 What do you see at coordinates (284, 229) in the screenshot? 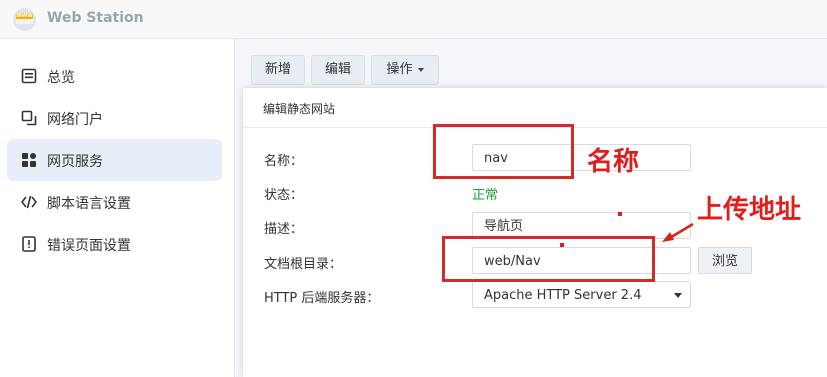
I see `description-label: 描述：` at bounding box center [284, 229].